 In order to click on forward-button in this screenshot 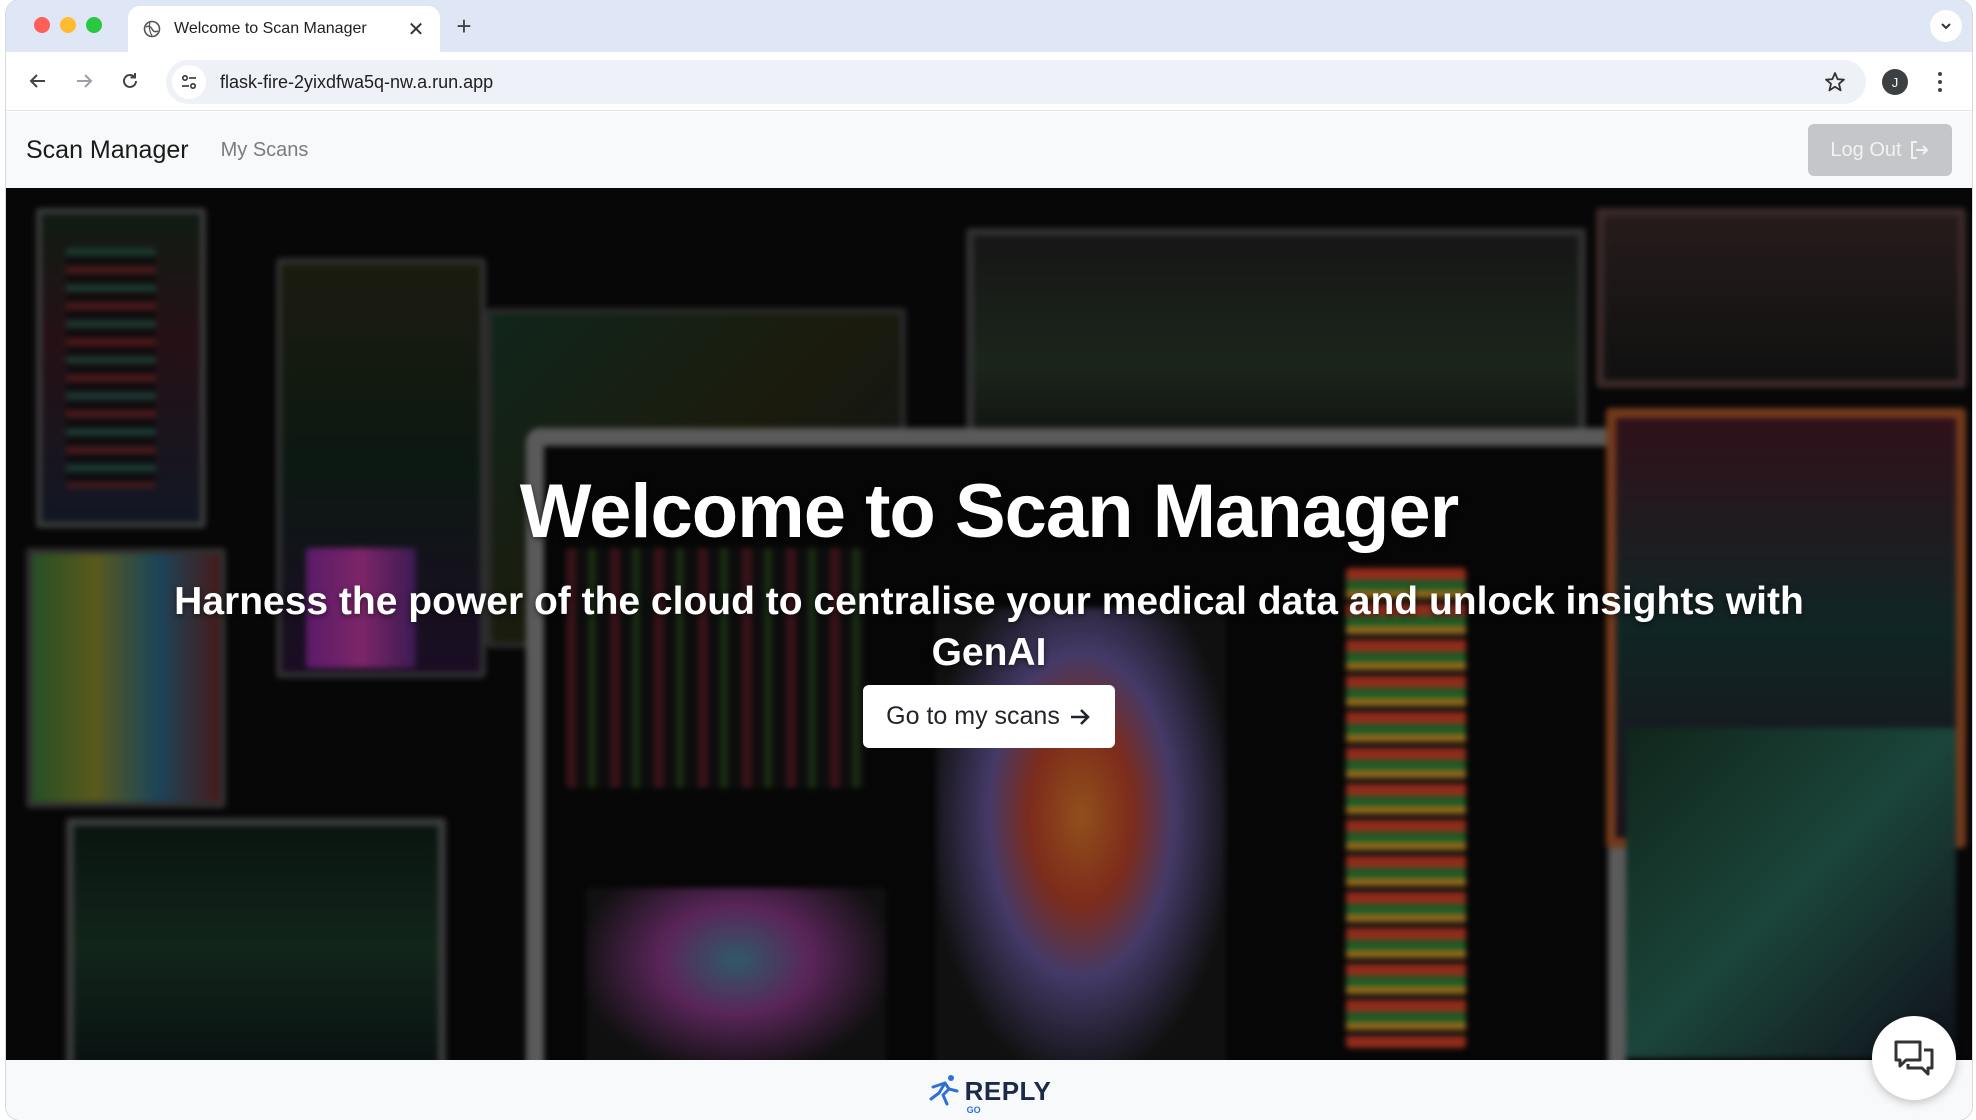, I will do `click(84, 81)`.